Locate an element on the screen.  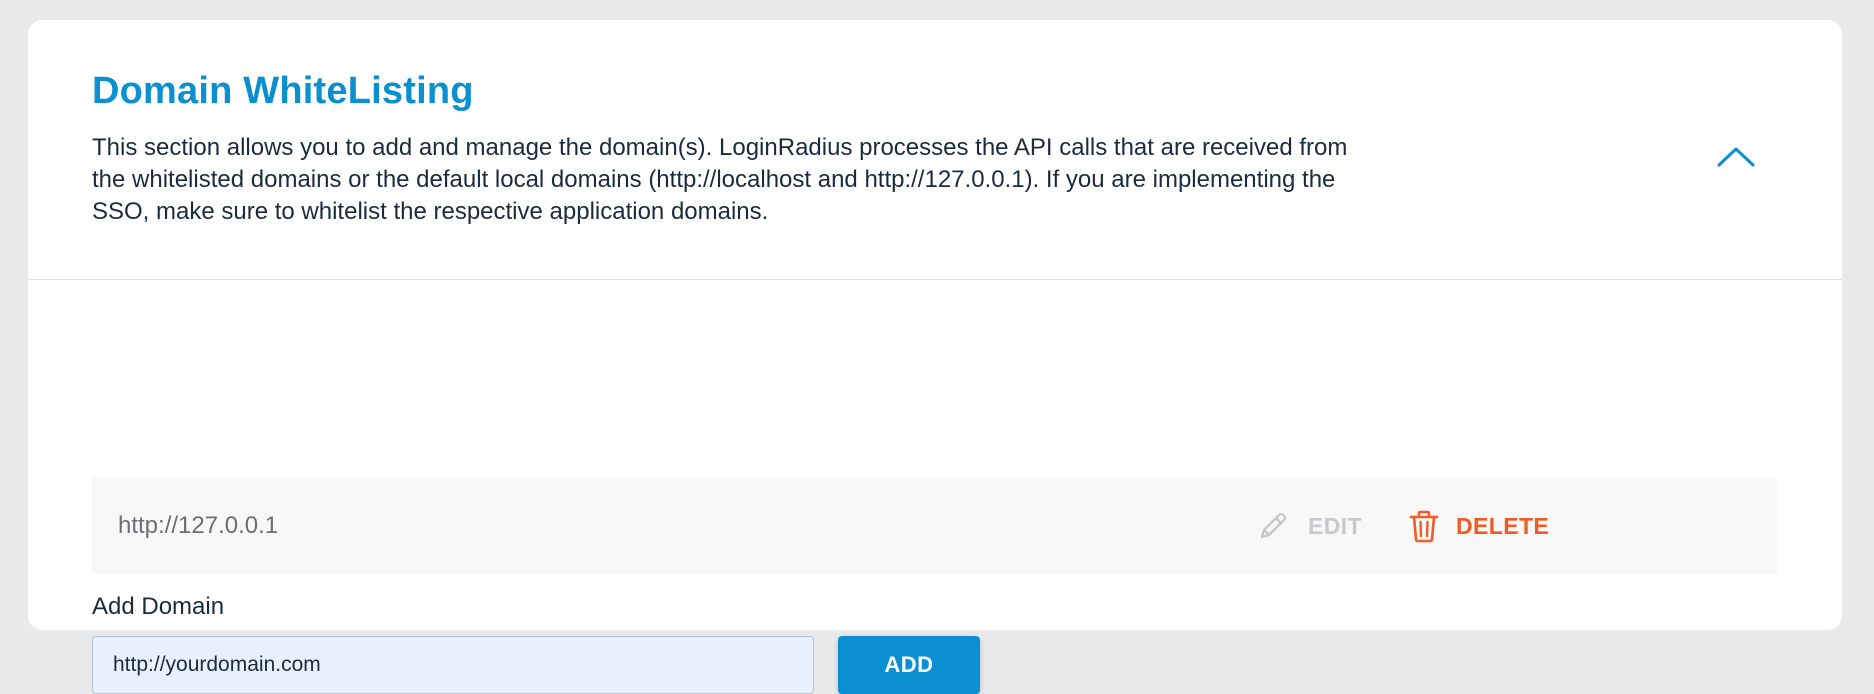
delete-domain-button: DELETE is located at coordinates (1478, 526).